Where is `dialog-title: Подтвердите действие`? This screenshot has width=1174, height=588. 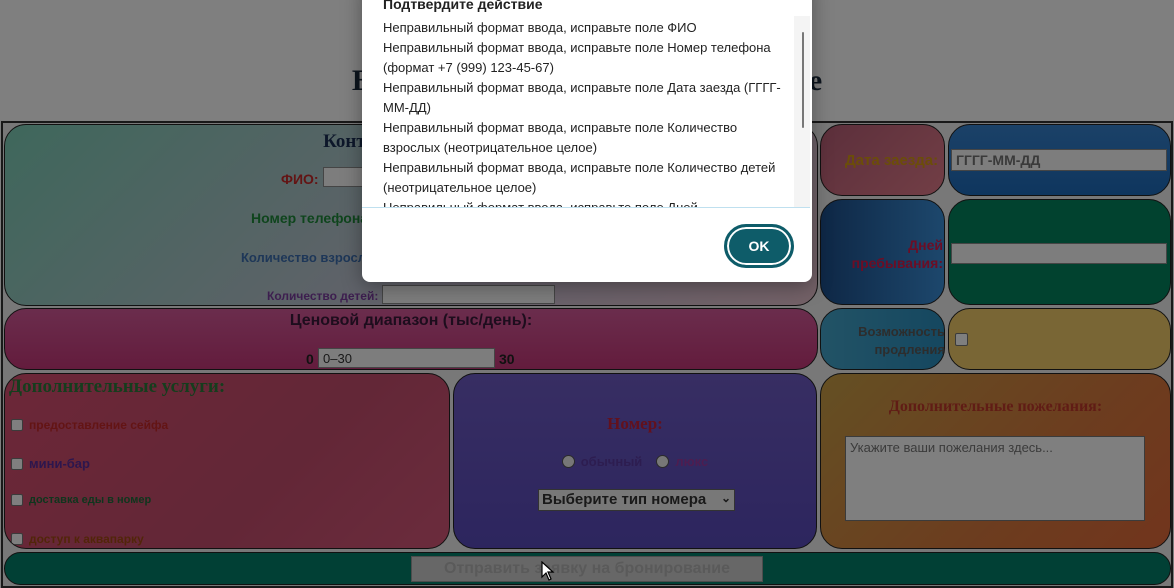
dialog-title: Подтвердите действие is located at coordinates (463, 6).